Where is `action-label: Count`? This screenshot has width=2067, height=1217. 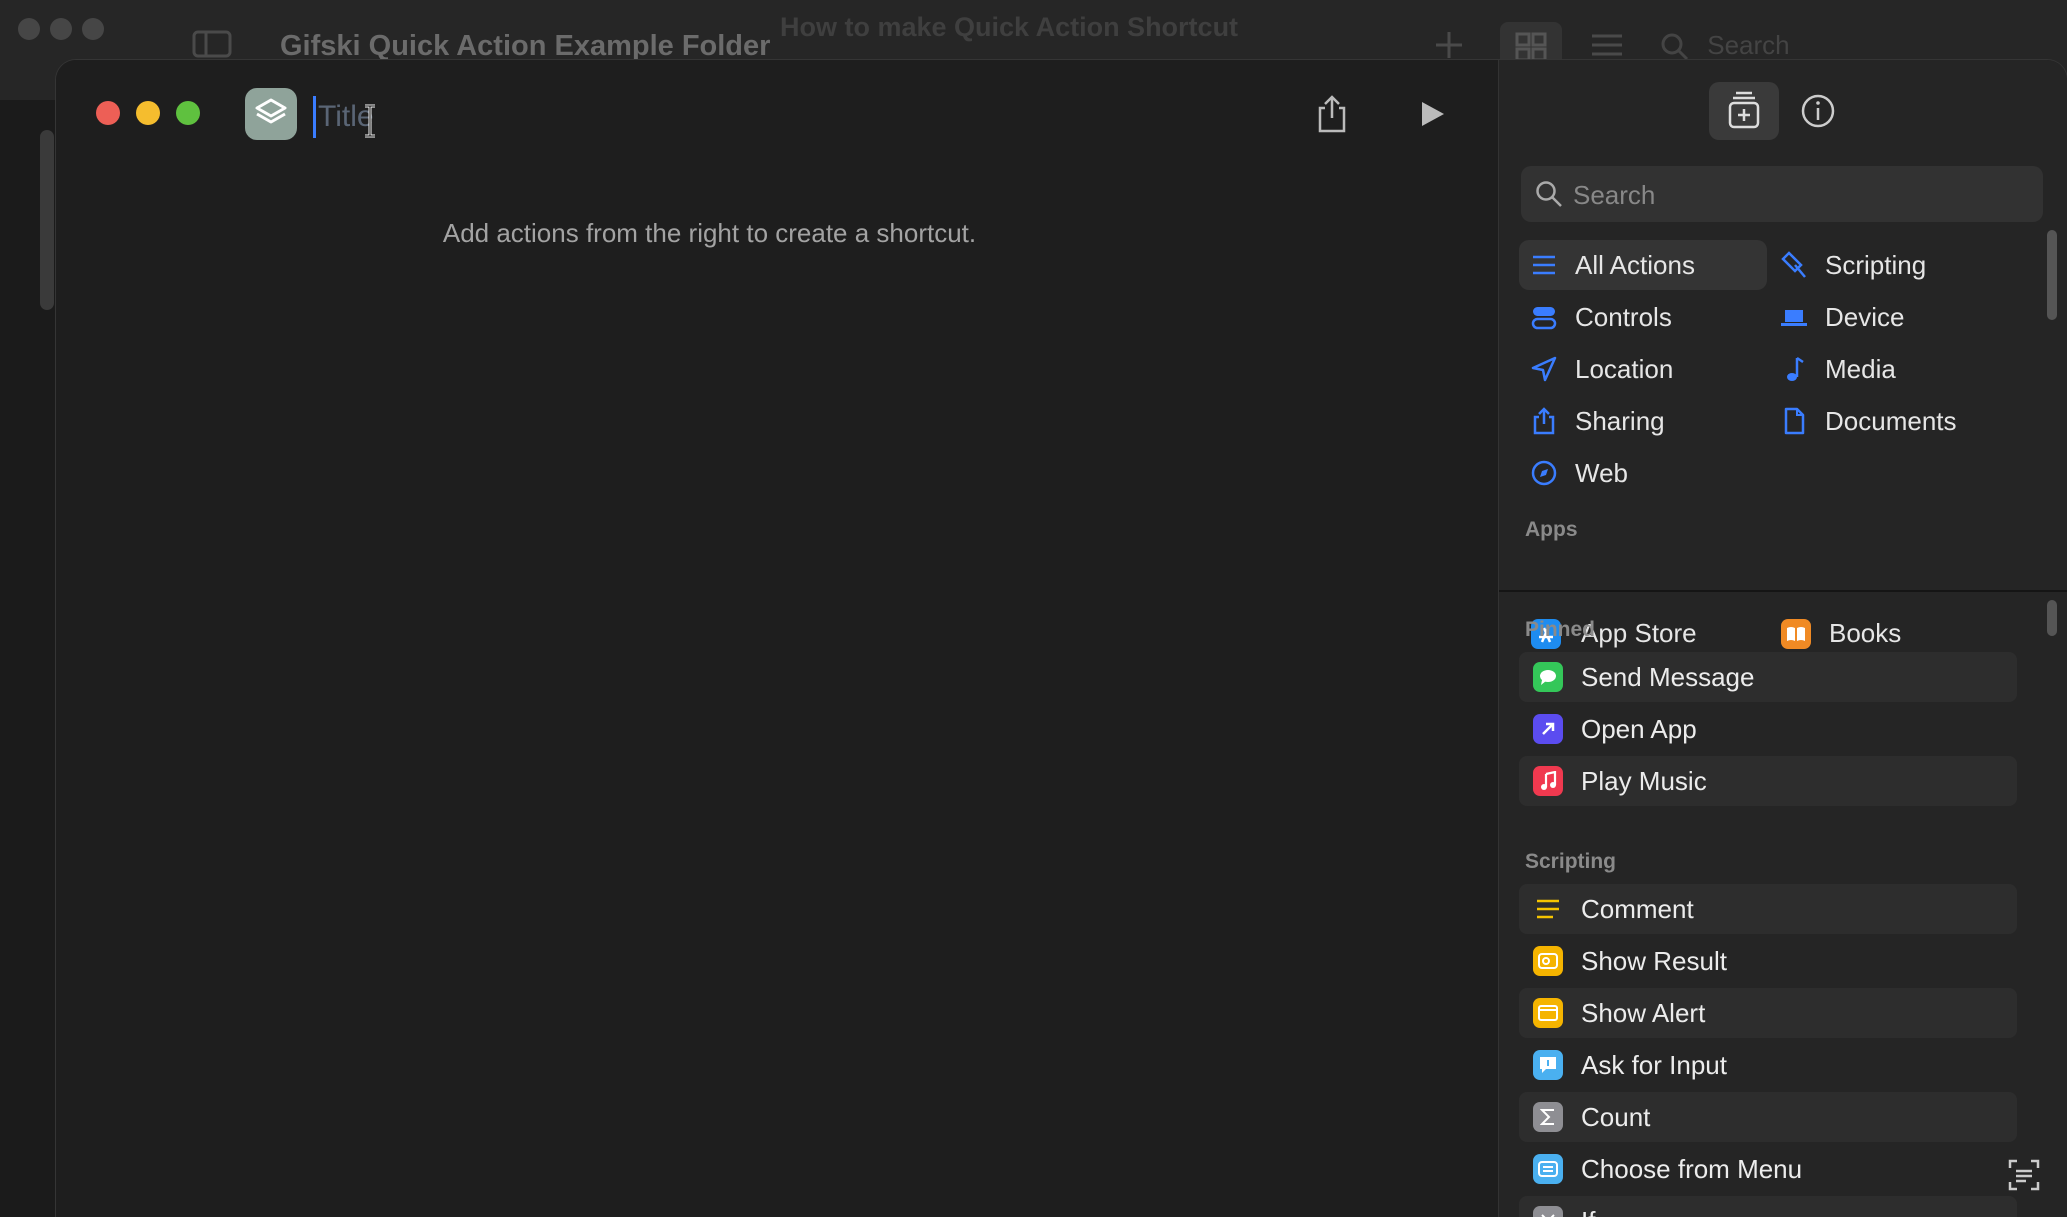 action-label: Count is located at coordinates (1616, 1116).